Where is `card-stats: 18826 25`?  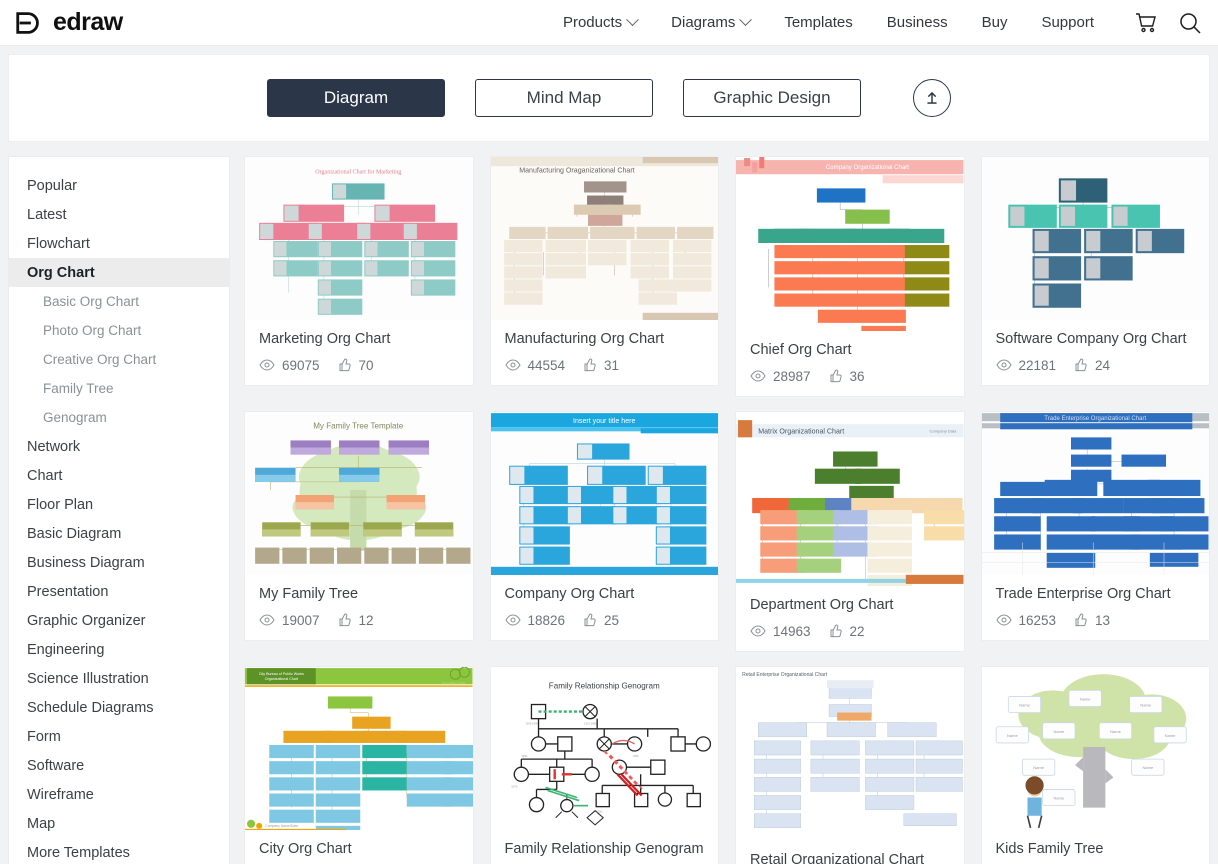 card-stats: 18826 25 is located at coordinates (604, 620).